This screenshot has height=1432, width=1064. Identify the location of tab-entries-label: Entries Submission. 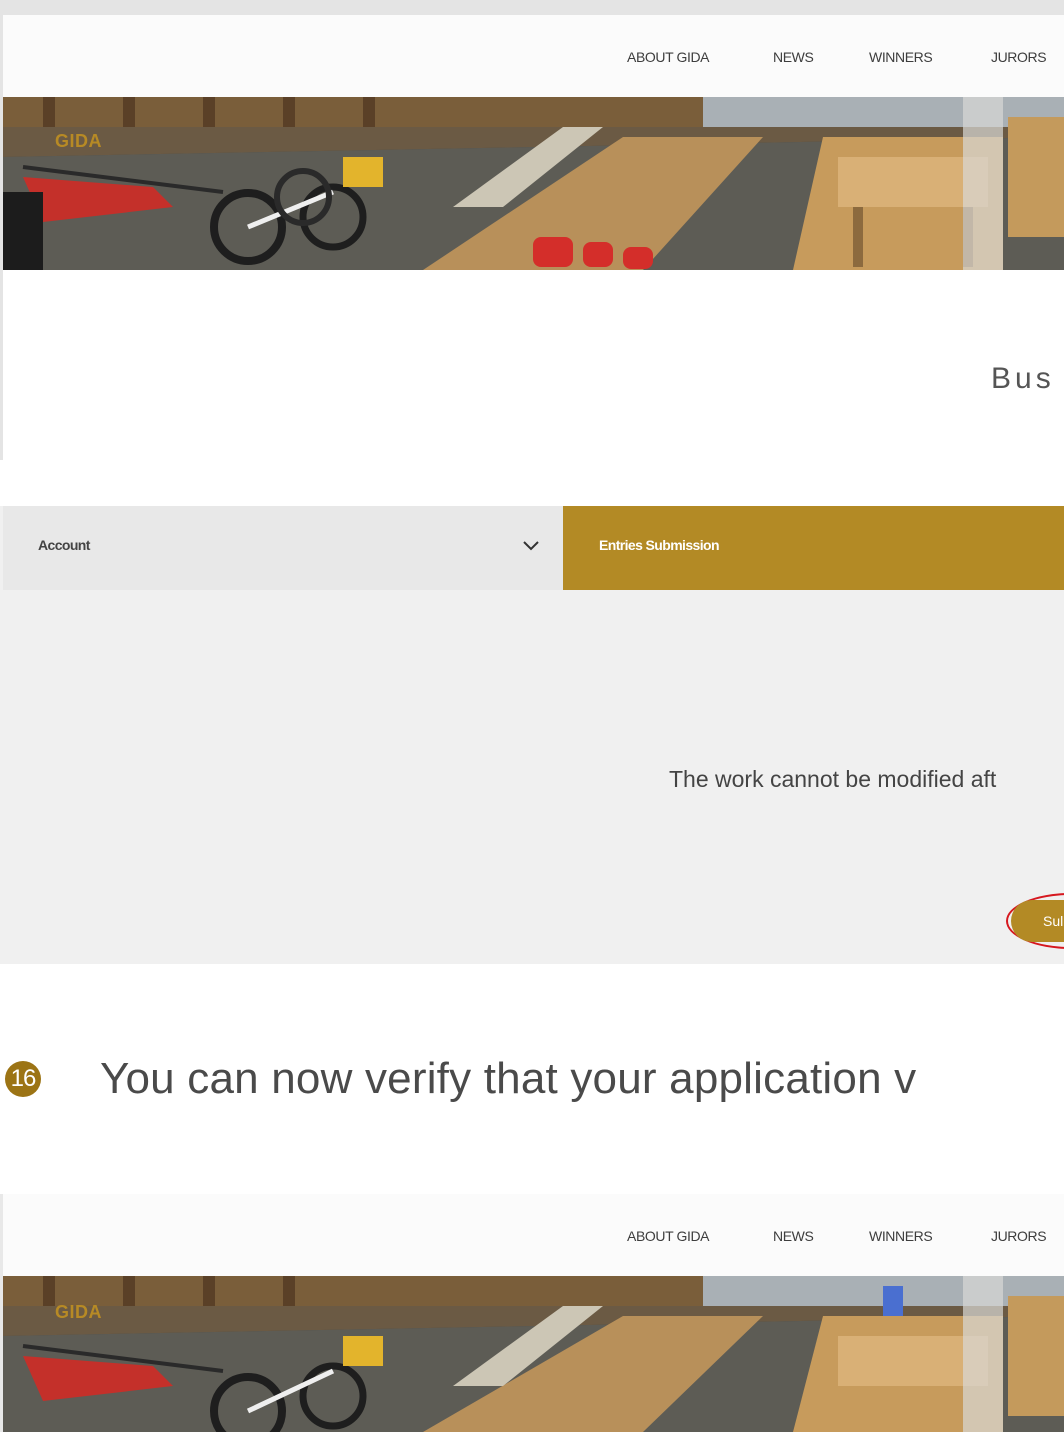
(659, 545).